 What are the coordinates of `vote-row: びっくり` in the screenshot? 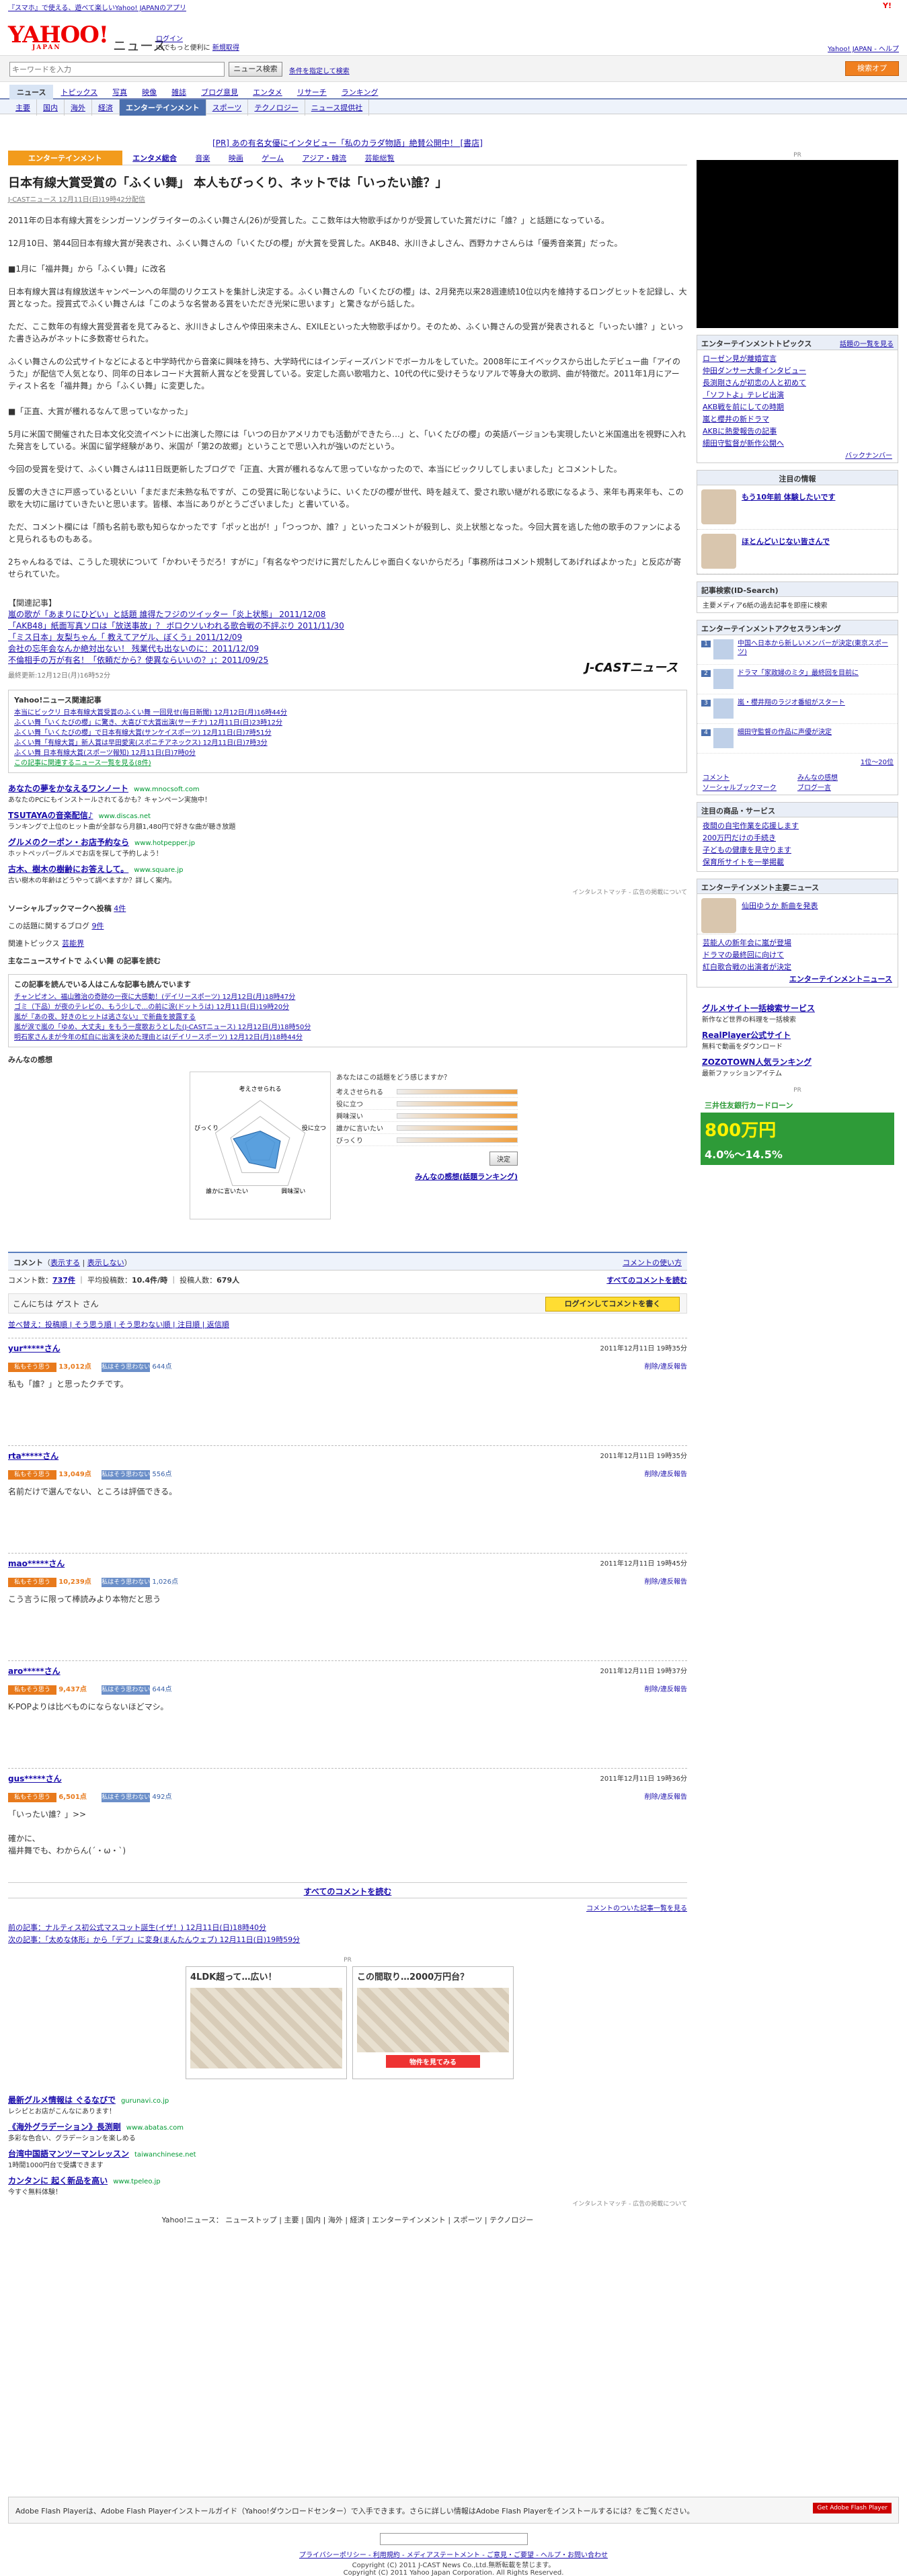 It's located at (427, 1140).